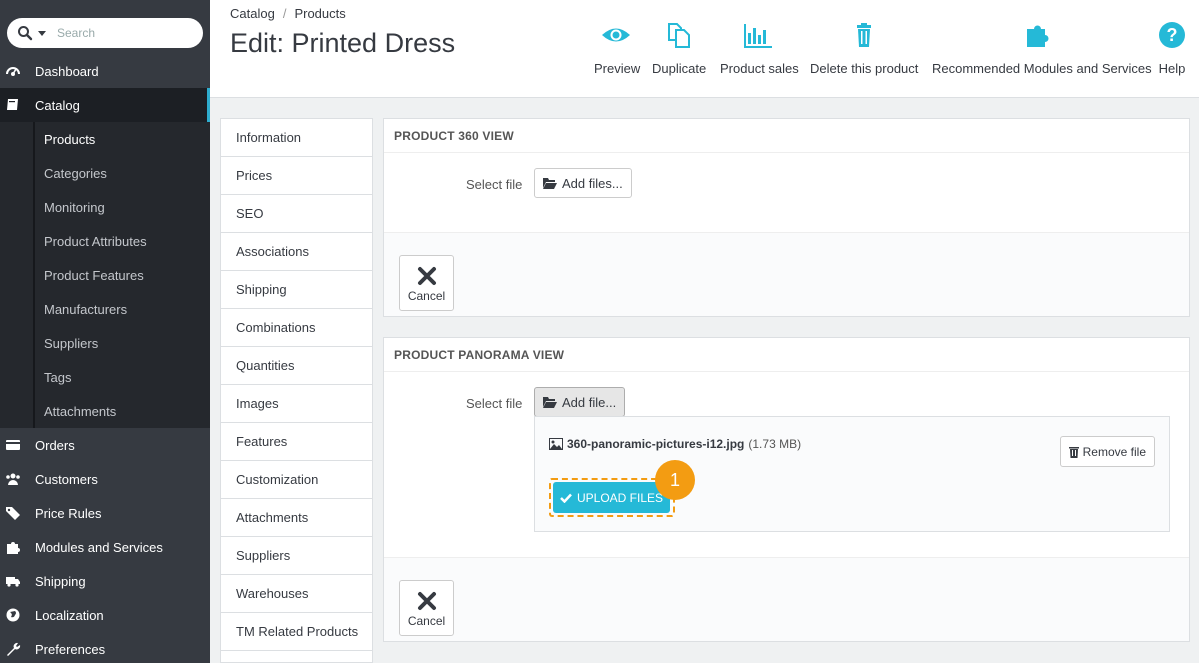 The height and width of the screenshot is (663, 1199). Describe the element at coordinates (13, 445) in the screenshot. I see `credit-card-icon` at that location.